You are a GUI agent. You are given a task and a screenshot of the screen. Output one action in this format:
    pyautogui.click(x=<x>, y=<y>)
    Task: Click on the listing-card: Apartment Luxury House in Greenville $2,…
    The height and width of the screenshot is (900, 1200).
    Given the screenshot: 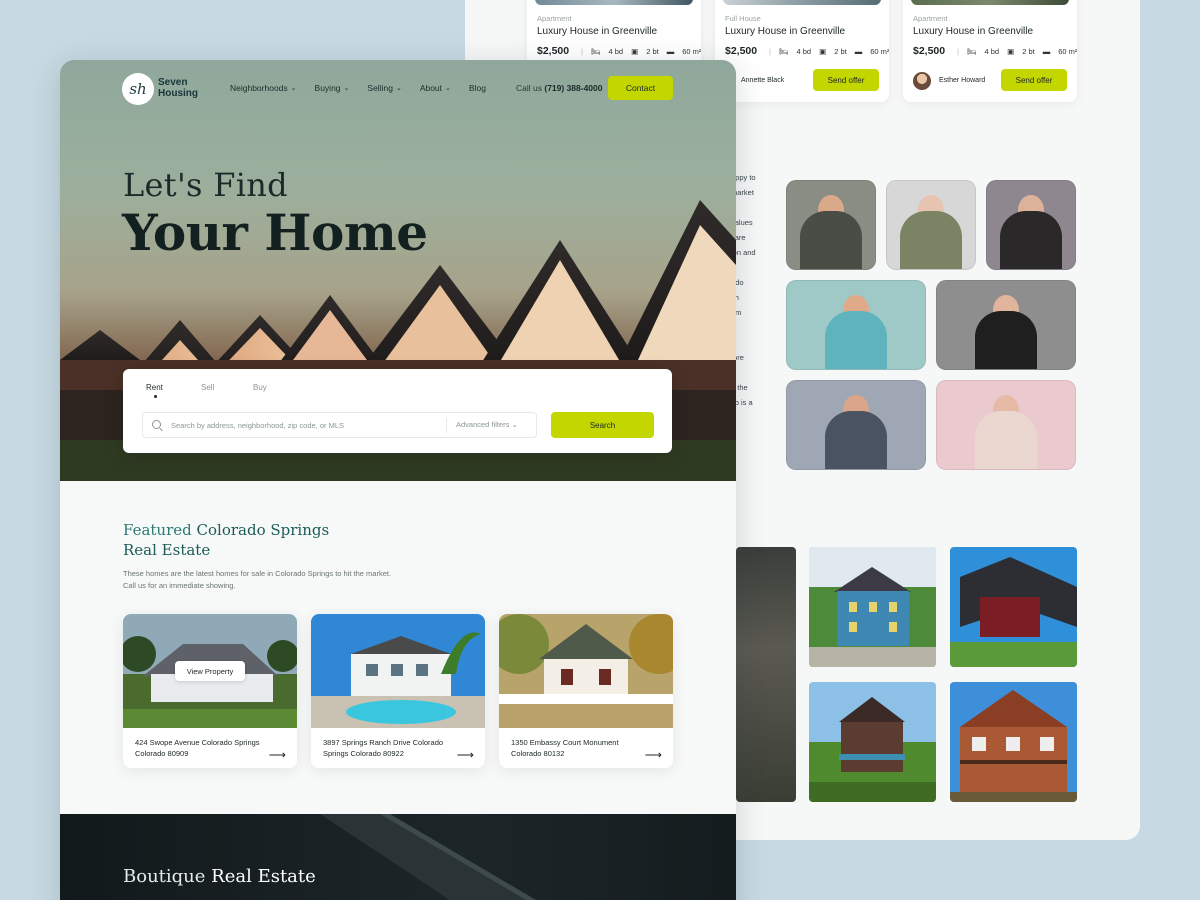 What is the action you would take?
    pyautogui.click(x=990, y=51)
    